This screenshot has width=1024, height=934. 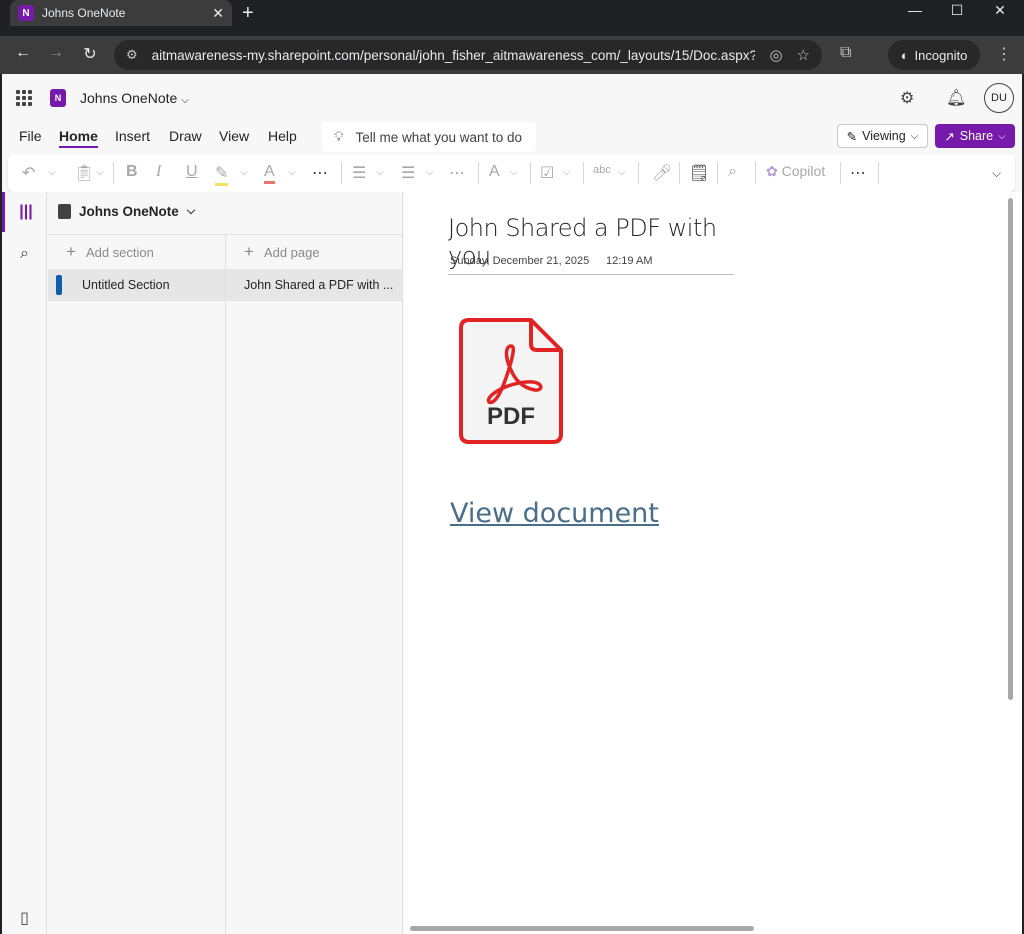 I want to click on tab-home: Home, so click(x=78, y=138).